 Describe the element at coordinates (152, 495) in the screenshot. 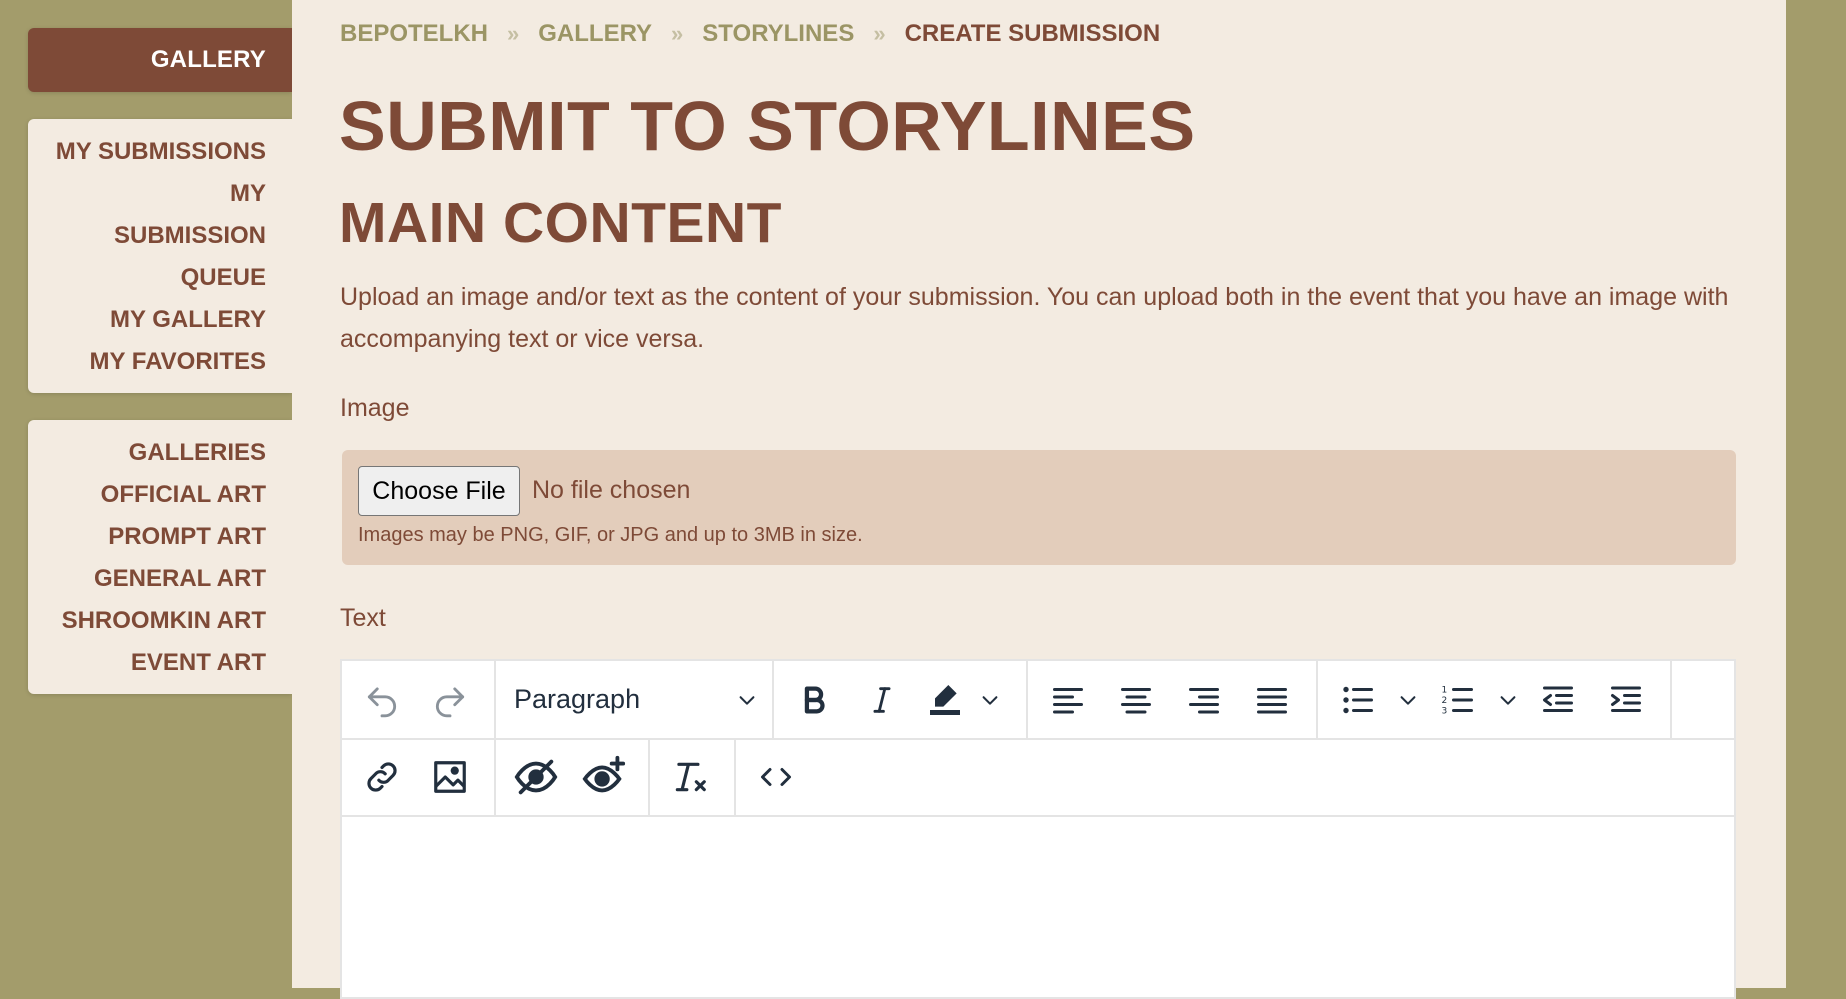

I see `sidebar-item-official-art: OFFICIAL ART` at that location.